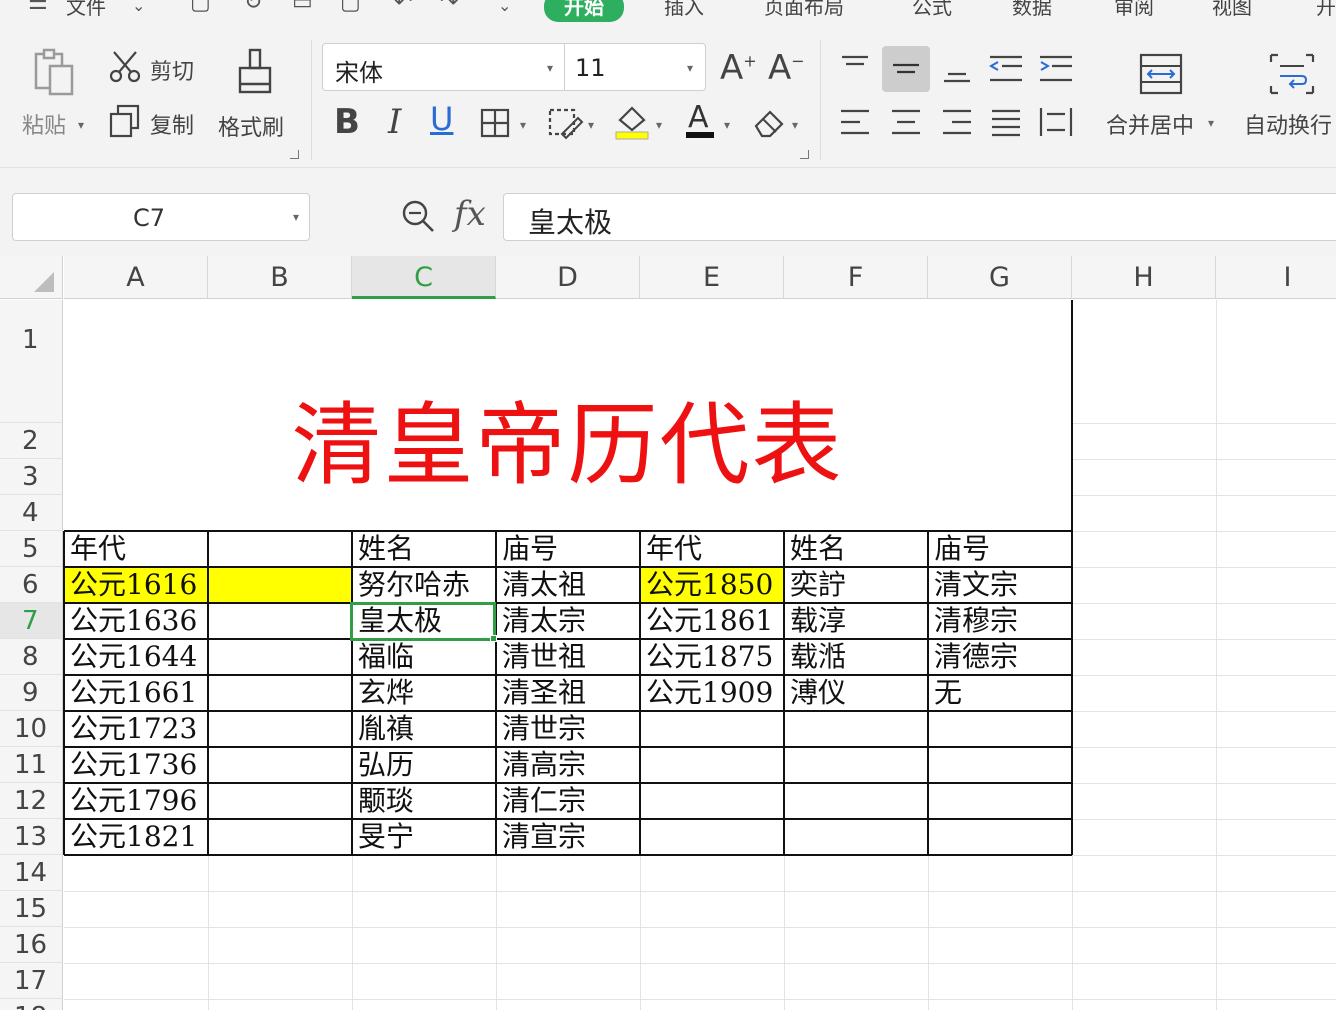  Describe the element at coordinates (712, 693) in the screenshot. I see `year-cell: 公元1909` at that location.